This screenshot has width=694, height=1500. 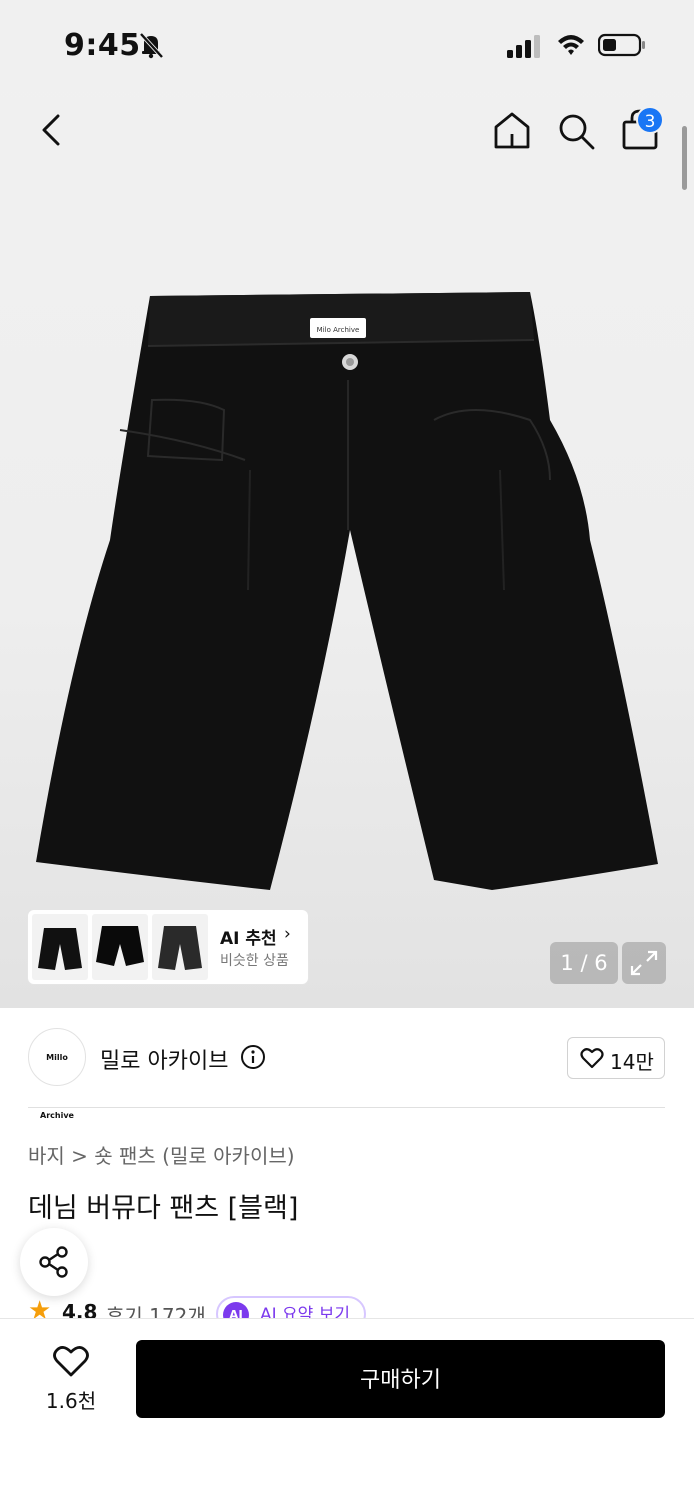 What do you see at coordinates (346, 1107) in the screenshot?
I see `divider` at bounding box center [346, 1107].